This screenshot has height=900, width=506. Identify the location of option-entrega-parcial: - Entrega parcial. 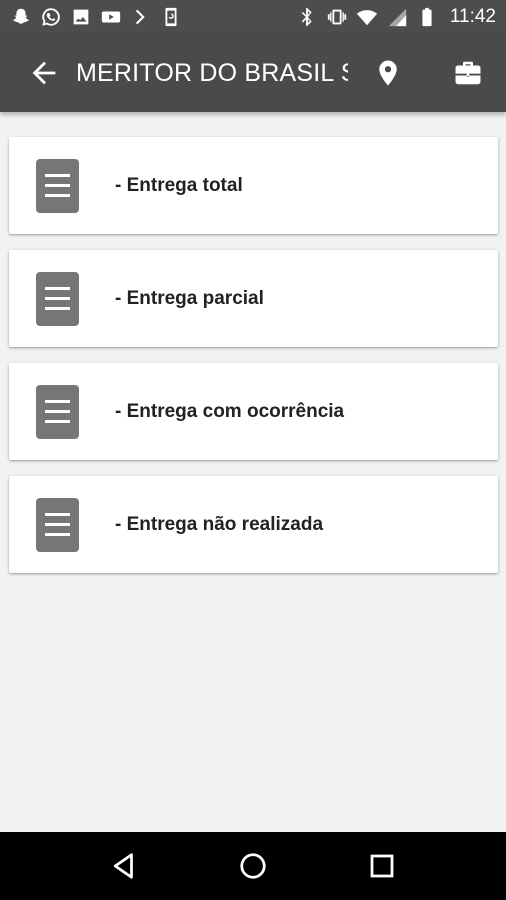
(253, 298).